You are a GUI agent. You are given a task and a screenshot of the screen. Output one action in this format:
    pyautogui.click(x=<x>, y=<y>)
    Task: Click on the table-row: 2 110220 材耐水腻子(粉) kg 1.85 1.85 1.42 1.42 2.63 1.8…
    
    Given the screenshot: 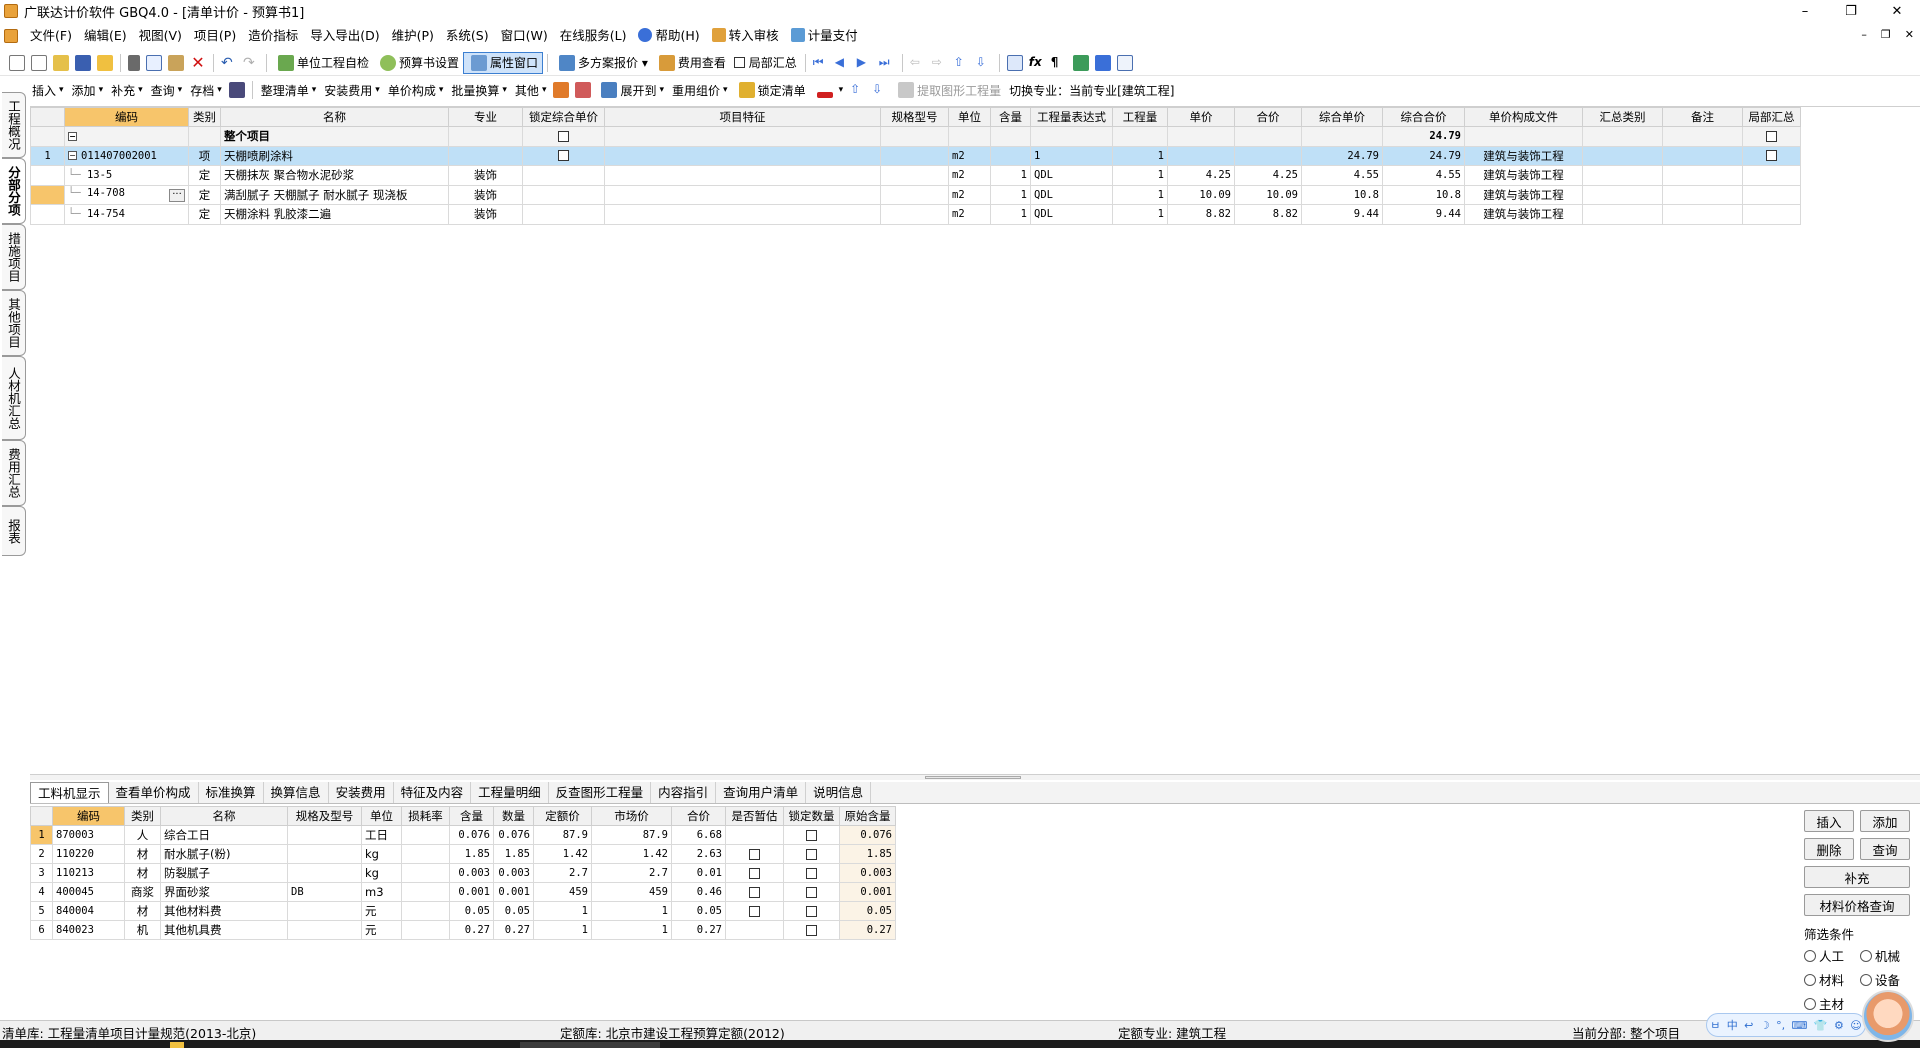 What is the action you would take?
    pyautogui.click(x=463, y=854)
    